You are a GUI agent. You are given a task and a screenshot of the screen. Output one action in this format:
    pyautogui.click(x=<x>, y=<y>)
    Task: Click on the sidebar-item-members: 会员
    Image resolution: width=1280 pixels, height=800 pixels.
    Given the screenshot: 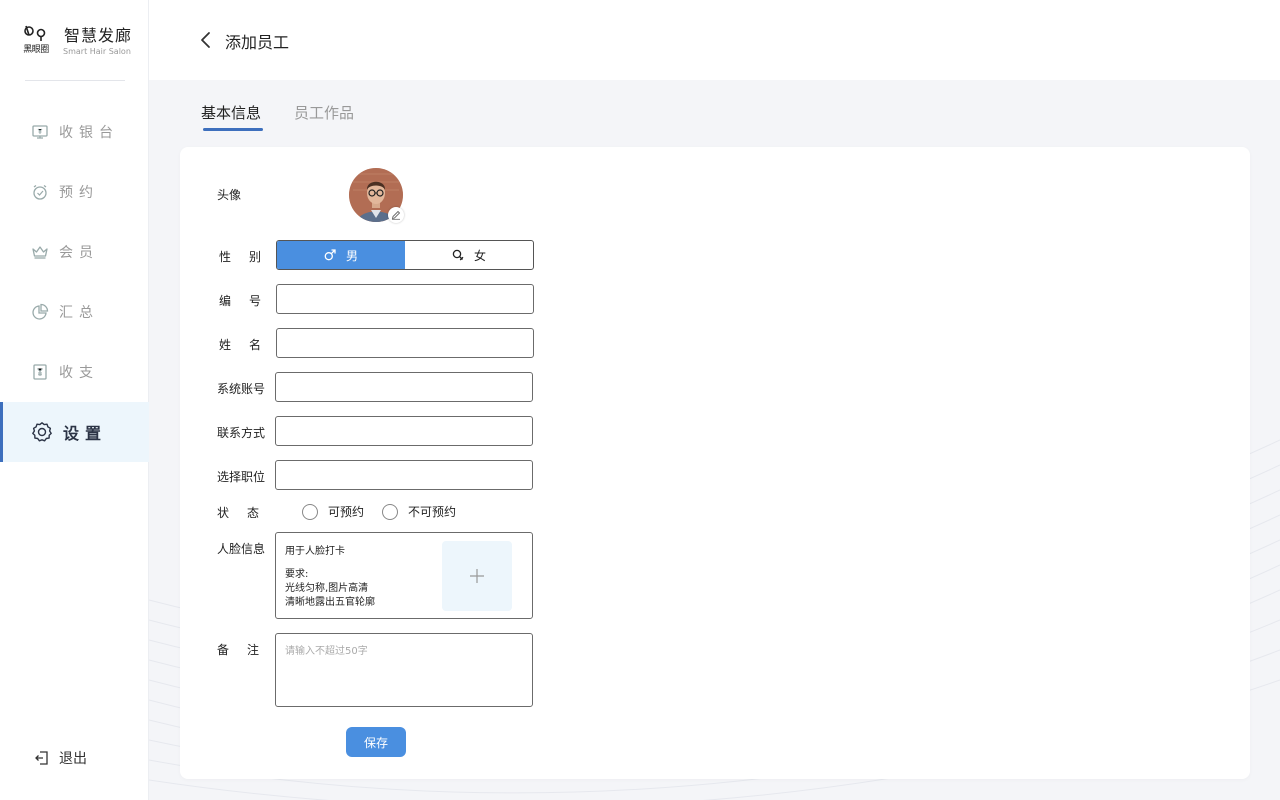 What is the action you would take?
    pyautogui.click(x=74, y=252)
    